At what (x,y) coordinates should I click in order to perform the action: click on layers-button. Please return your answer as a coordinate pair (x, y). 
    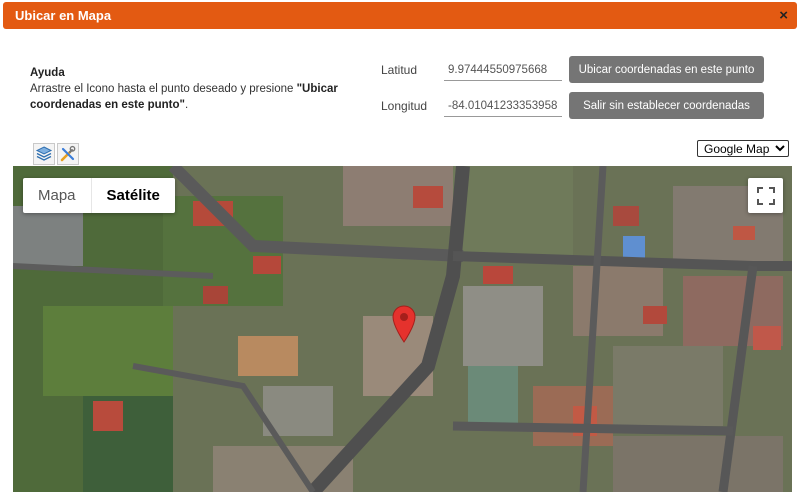
    Looking at the image, I should click on (44, 154).